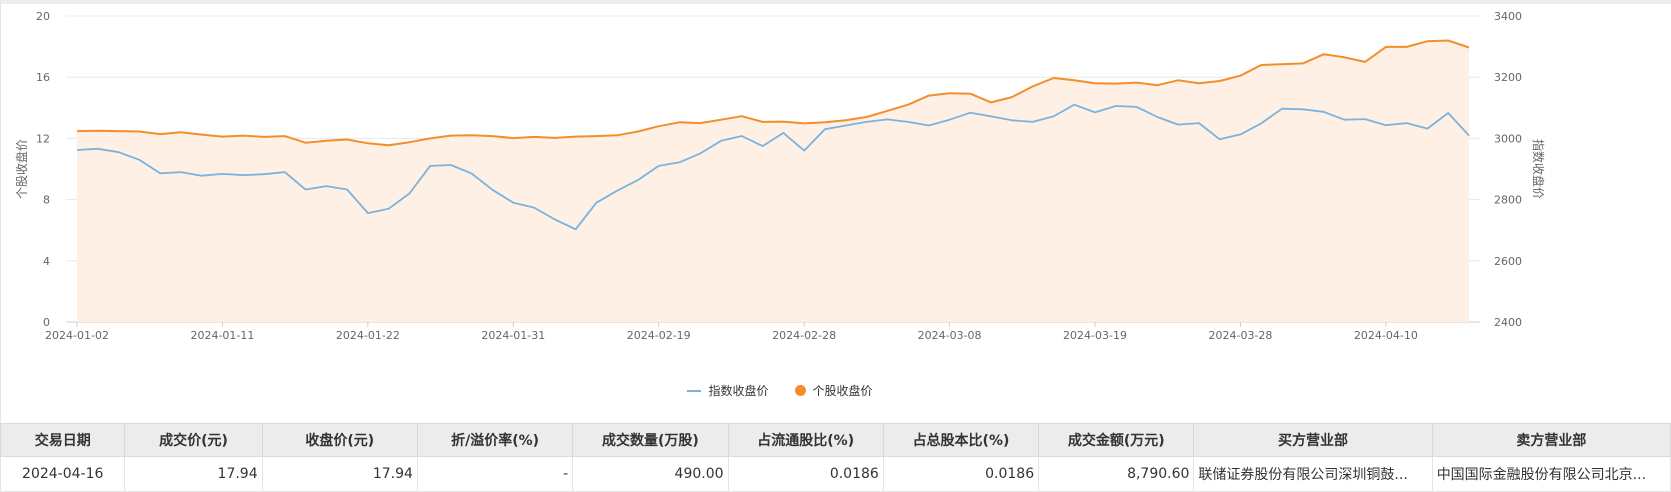  I want to click on col-header-seller: 卖方营业部, so click(1551, 440).